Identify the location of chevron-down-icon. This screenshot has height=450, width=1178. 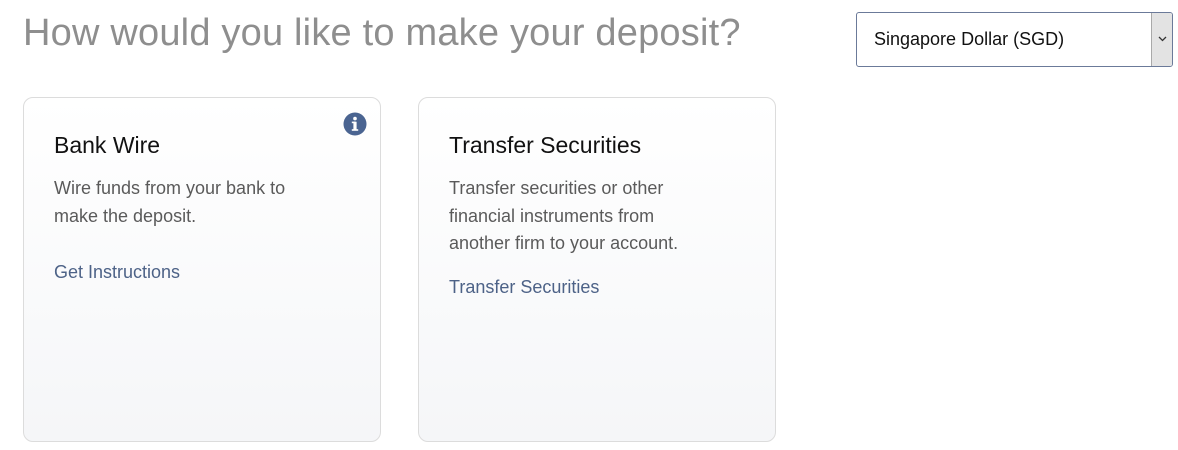
(1162, 39).